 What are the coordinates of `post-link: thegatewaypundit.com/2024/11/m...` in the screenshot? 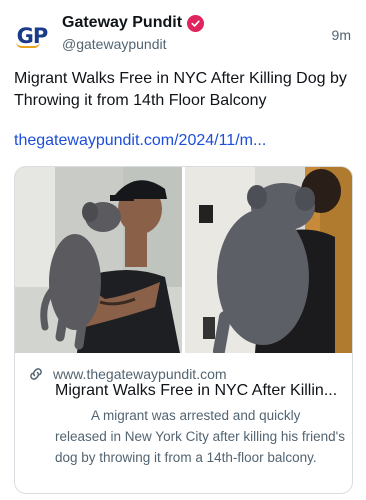 It's located at (140, 141).